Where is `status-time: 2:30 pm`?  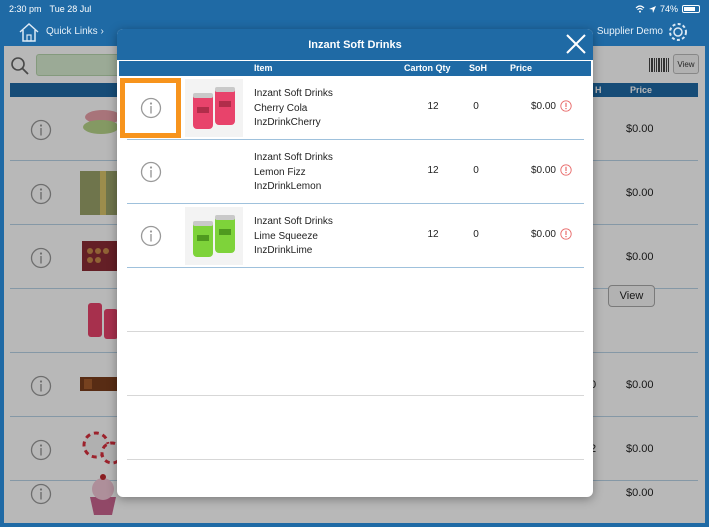 status-time: 2:30 pm is located at coordinates (25, 9).